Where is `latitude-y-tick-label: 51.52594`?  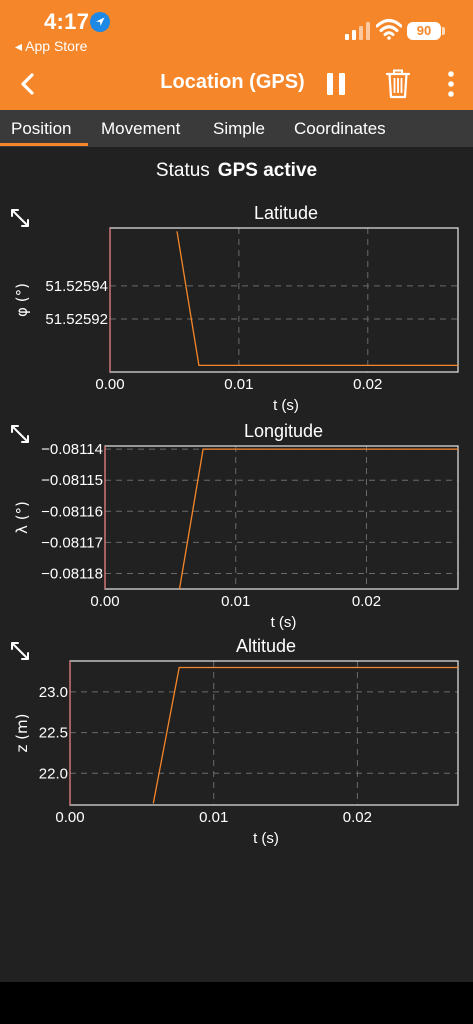
latitude-y-tick-label: 51.52594 is located at coordinates (76, 286).